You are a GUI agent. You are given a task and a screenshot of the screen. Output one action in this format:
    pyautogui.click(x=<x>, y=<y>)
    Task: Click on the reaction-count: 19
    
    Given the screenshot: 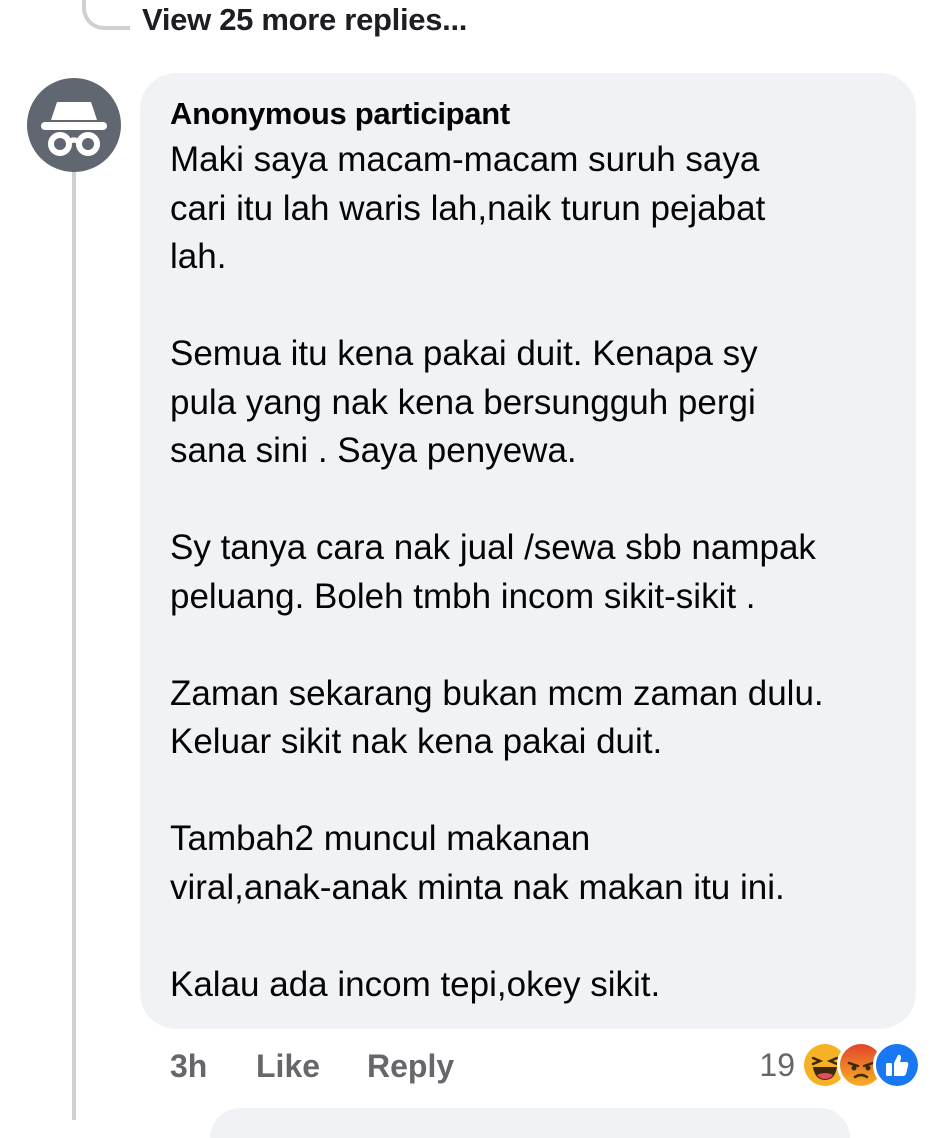 What is the action you would take?
    pyautogui.click(x=777, y=1064)
    